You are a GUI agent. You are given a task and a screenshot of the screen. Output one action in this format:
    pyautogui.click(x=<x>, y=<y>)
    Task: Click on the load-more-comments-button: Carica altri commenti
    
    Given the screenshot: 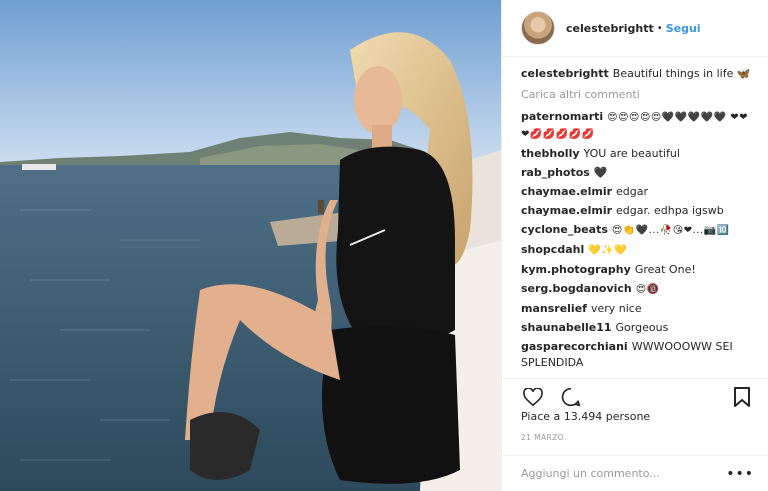 What is the action you would take?
    pyautogui.click(x=637, y=94)
    